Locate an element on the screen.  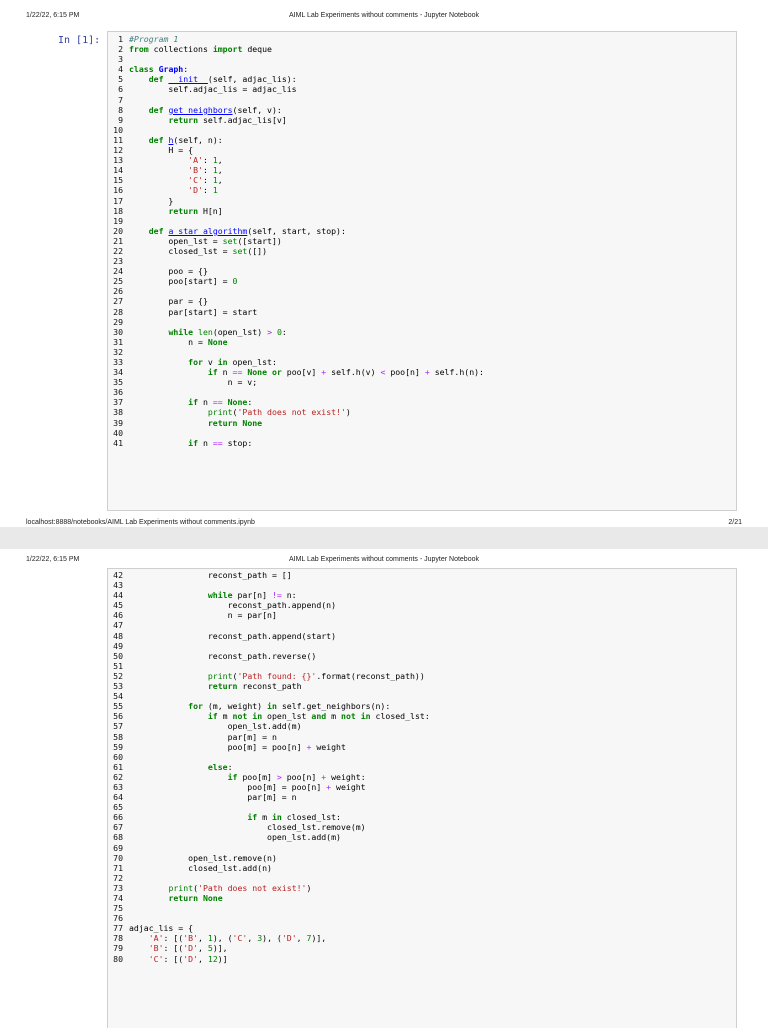
code-text: 'C': 1, is located at coordinates (205, 180).